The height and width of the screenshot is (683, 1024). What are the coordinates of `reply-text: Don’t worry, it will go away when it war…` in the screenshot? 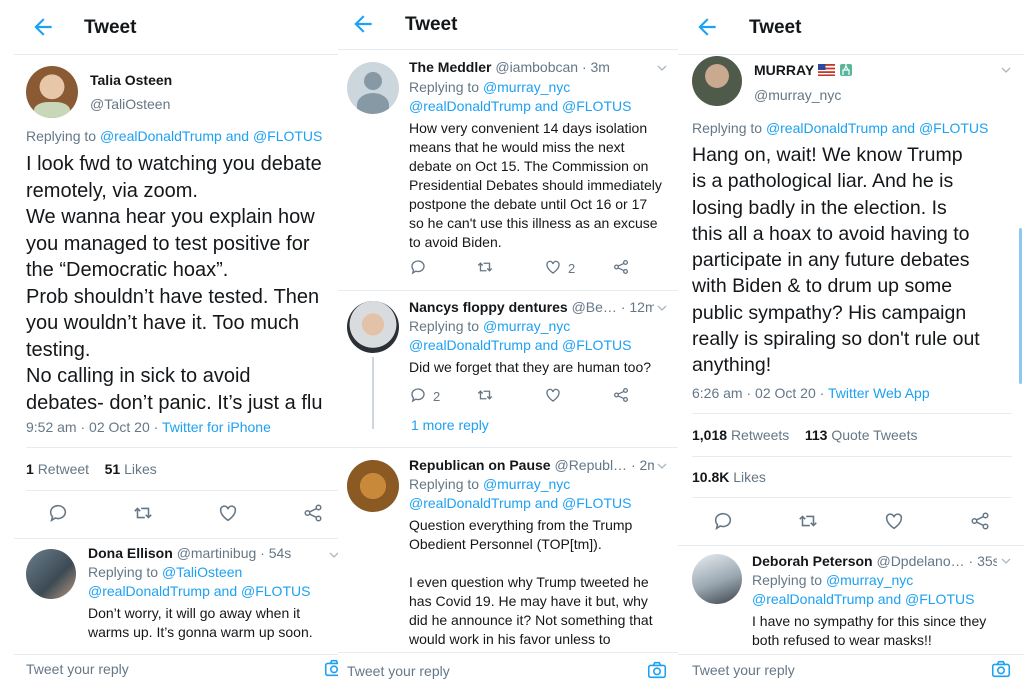 It's located at (200, 622).